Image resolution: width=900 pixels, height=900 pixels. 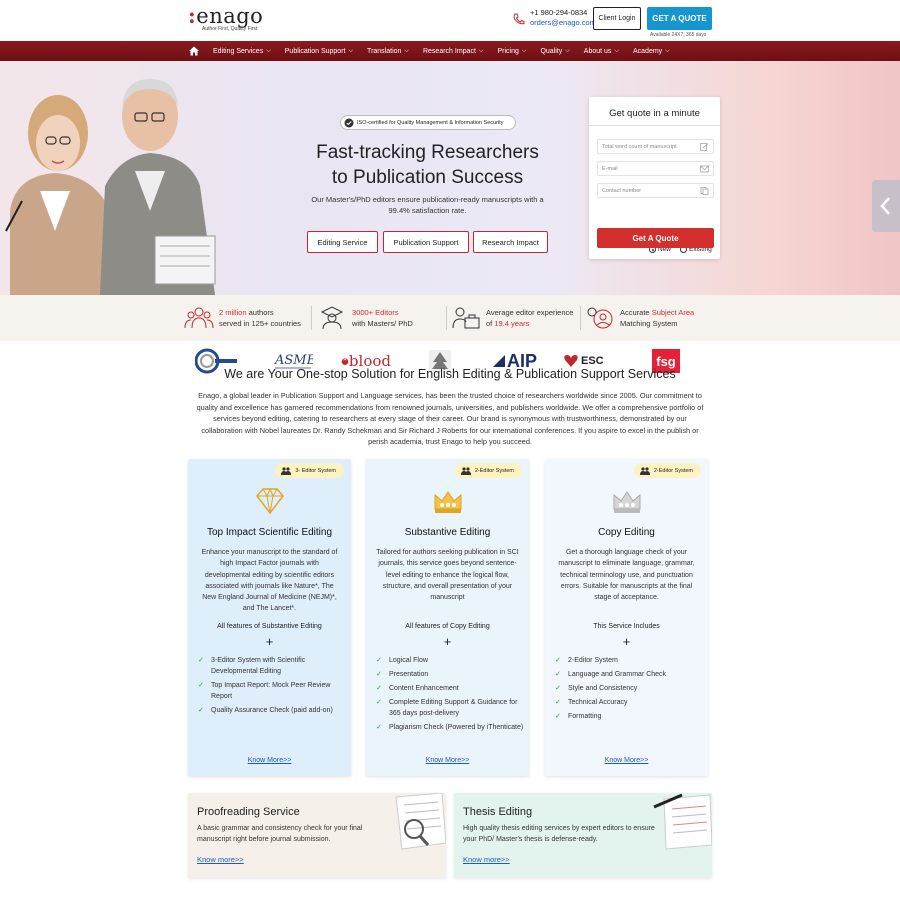 I want to click on phone-number: +1 980-294-0834, so click(x=563, y=13).